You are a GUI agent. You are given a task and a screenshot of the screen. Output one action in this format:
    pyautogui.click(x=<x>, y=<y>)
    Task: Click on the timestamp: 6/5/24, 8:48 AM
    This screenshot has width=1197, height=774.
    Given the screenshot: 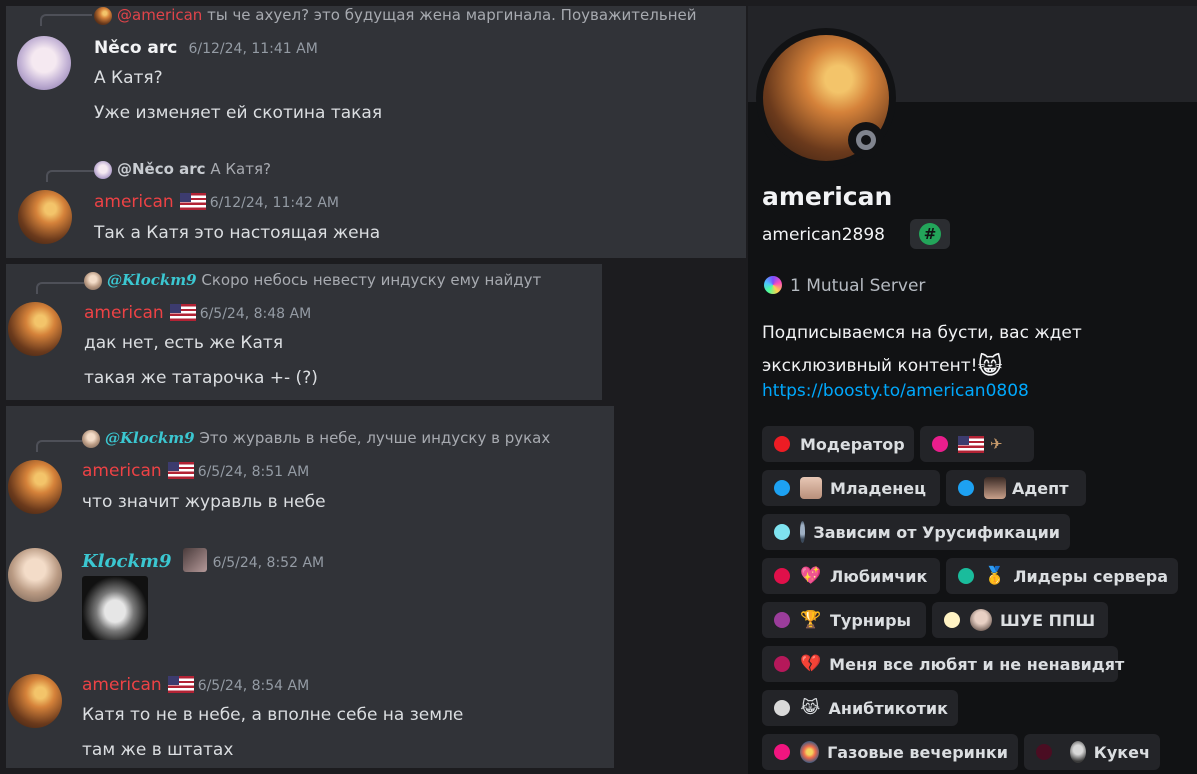 What is the action you would take?
    pyautogui.click(x=255, y=314)
    